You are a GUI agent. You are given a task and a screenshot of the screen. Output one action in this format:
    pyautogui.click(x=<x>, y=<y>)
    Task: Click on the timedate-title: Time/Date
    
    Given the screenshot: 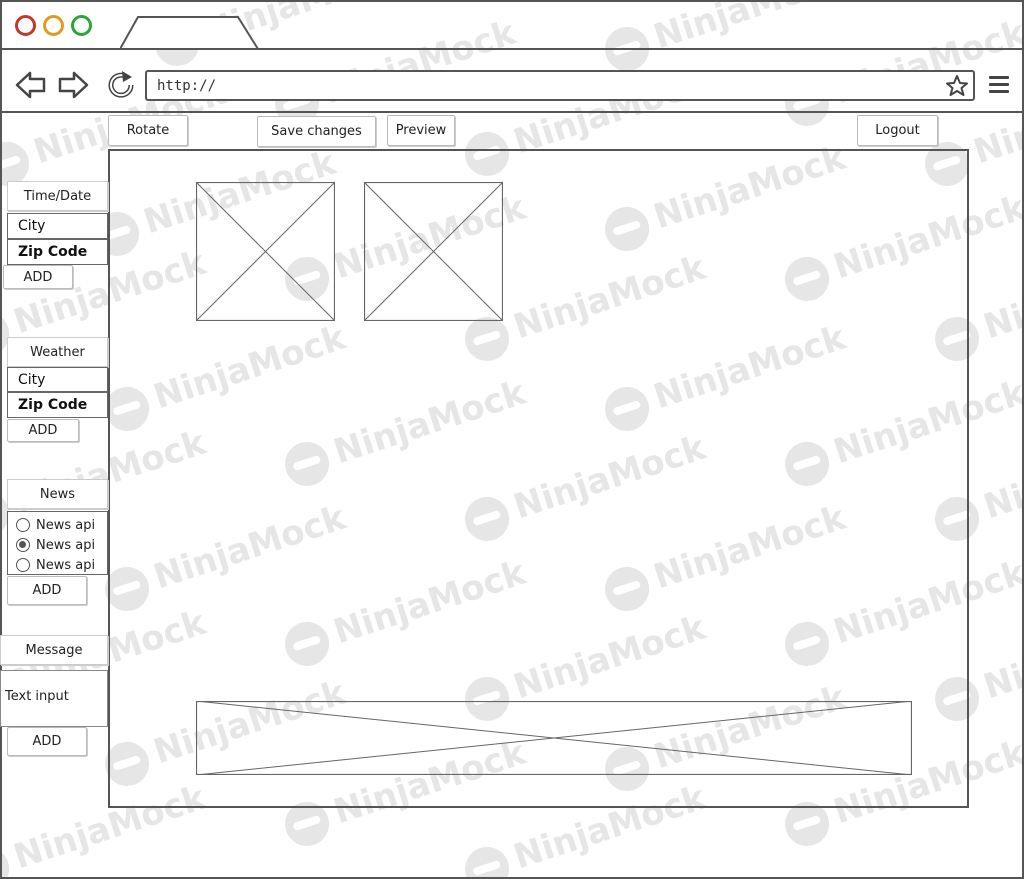 What is the action you would take?
    pyautogui.click(x=57, y=196)
    